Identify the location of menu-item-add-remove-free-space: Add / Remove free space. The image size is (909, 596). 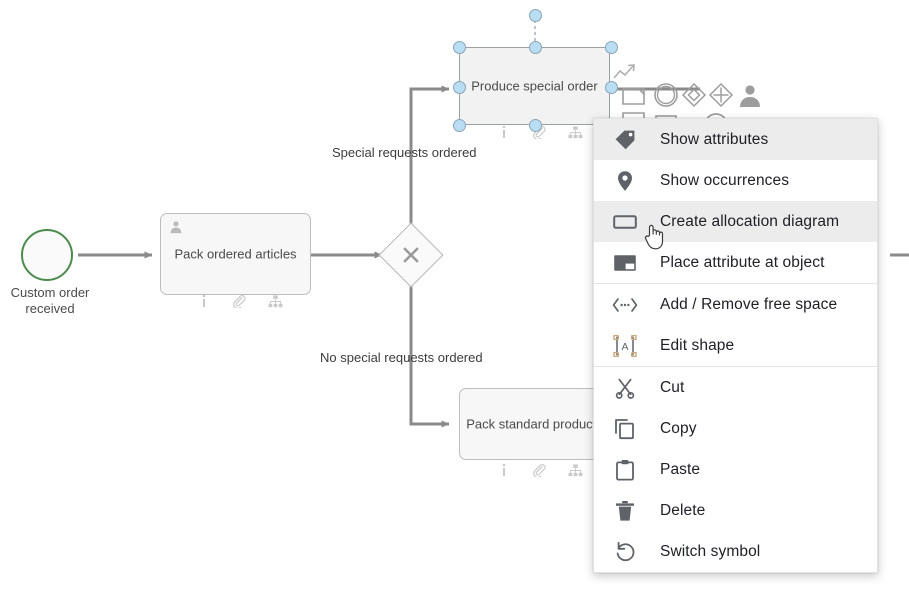
(735, 304).